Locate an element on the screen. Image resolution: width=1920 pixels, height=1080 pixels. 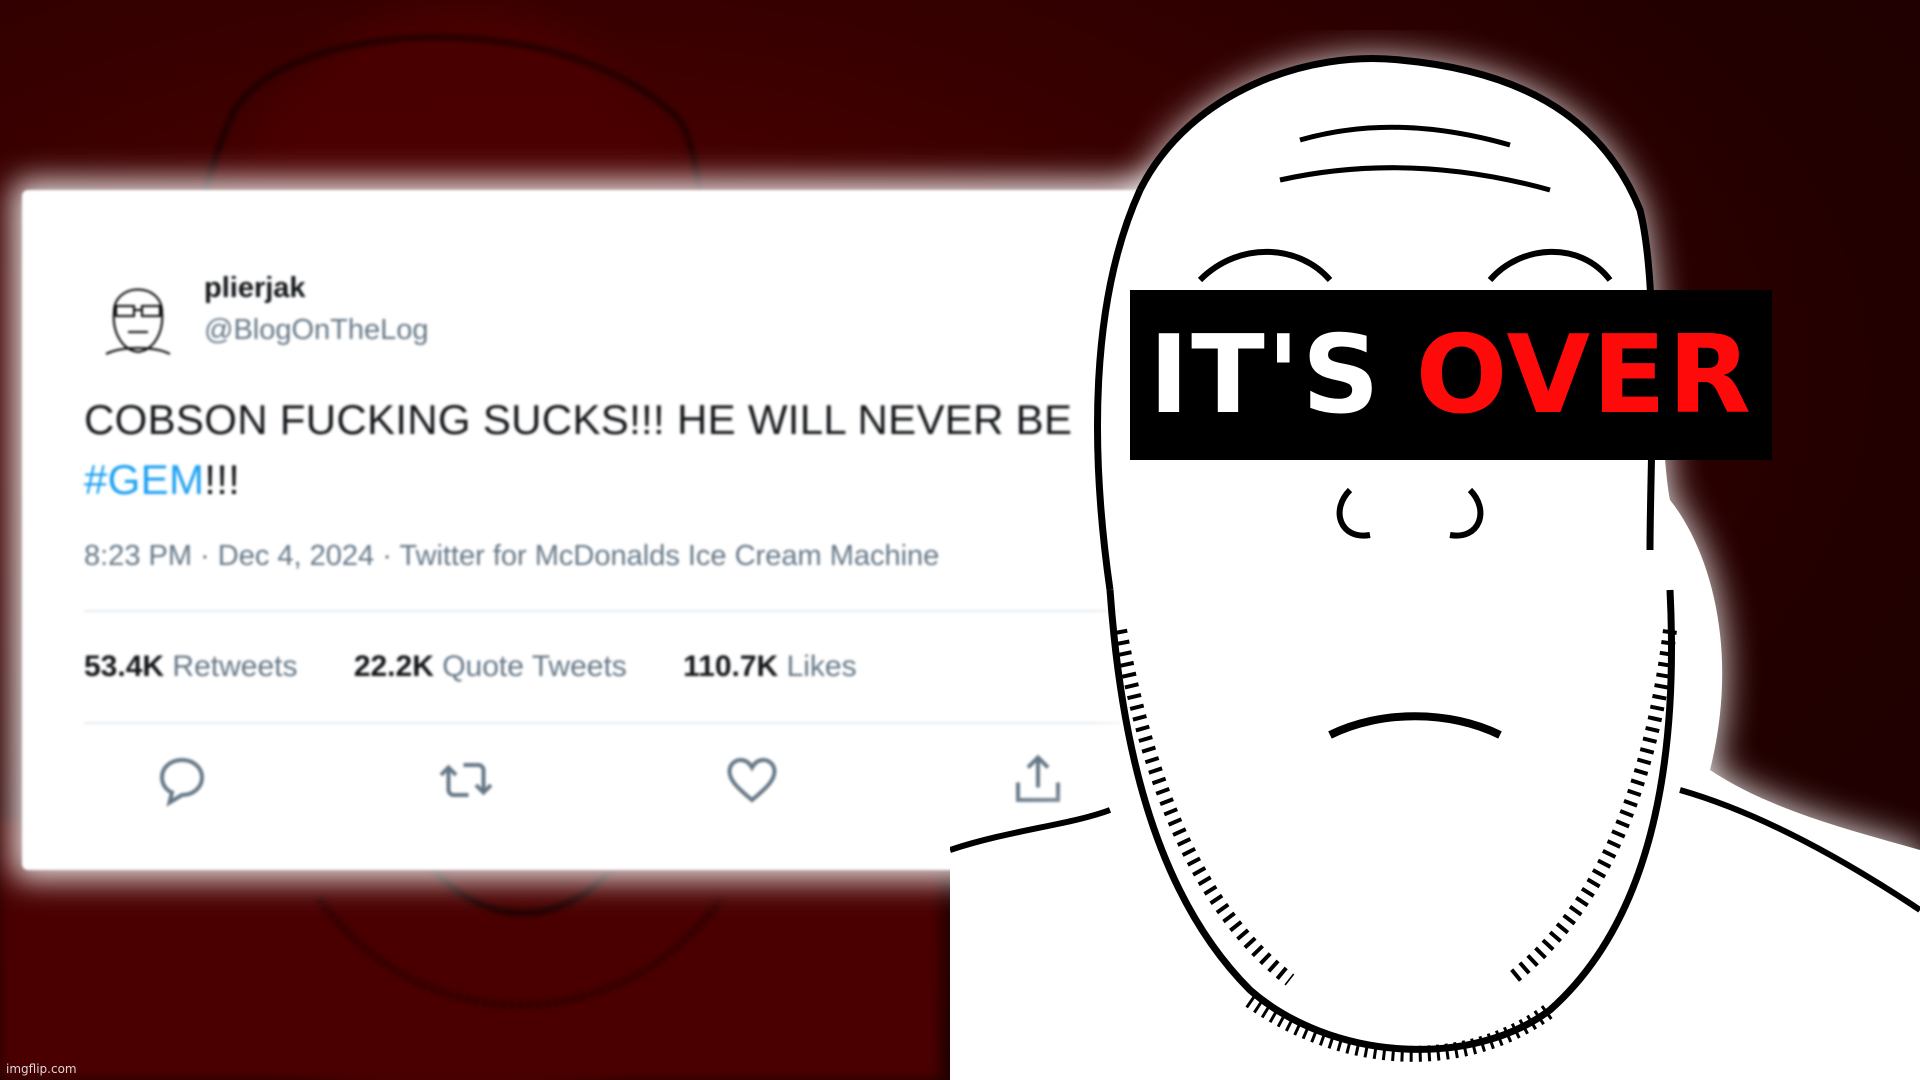
quote-tweets-stat: 22.2K Quote Tweets is located at coordinates (490, 667).